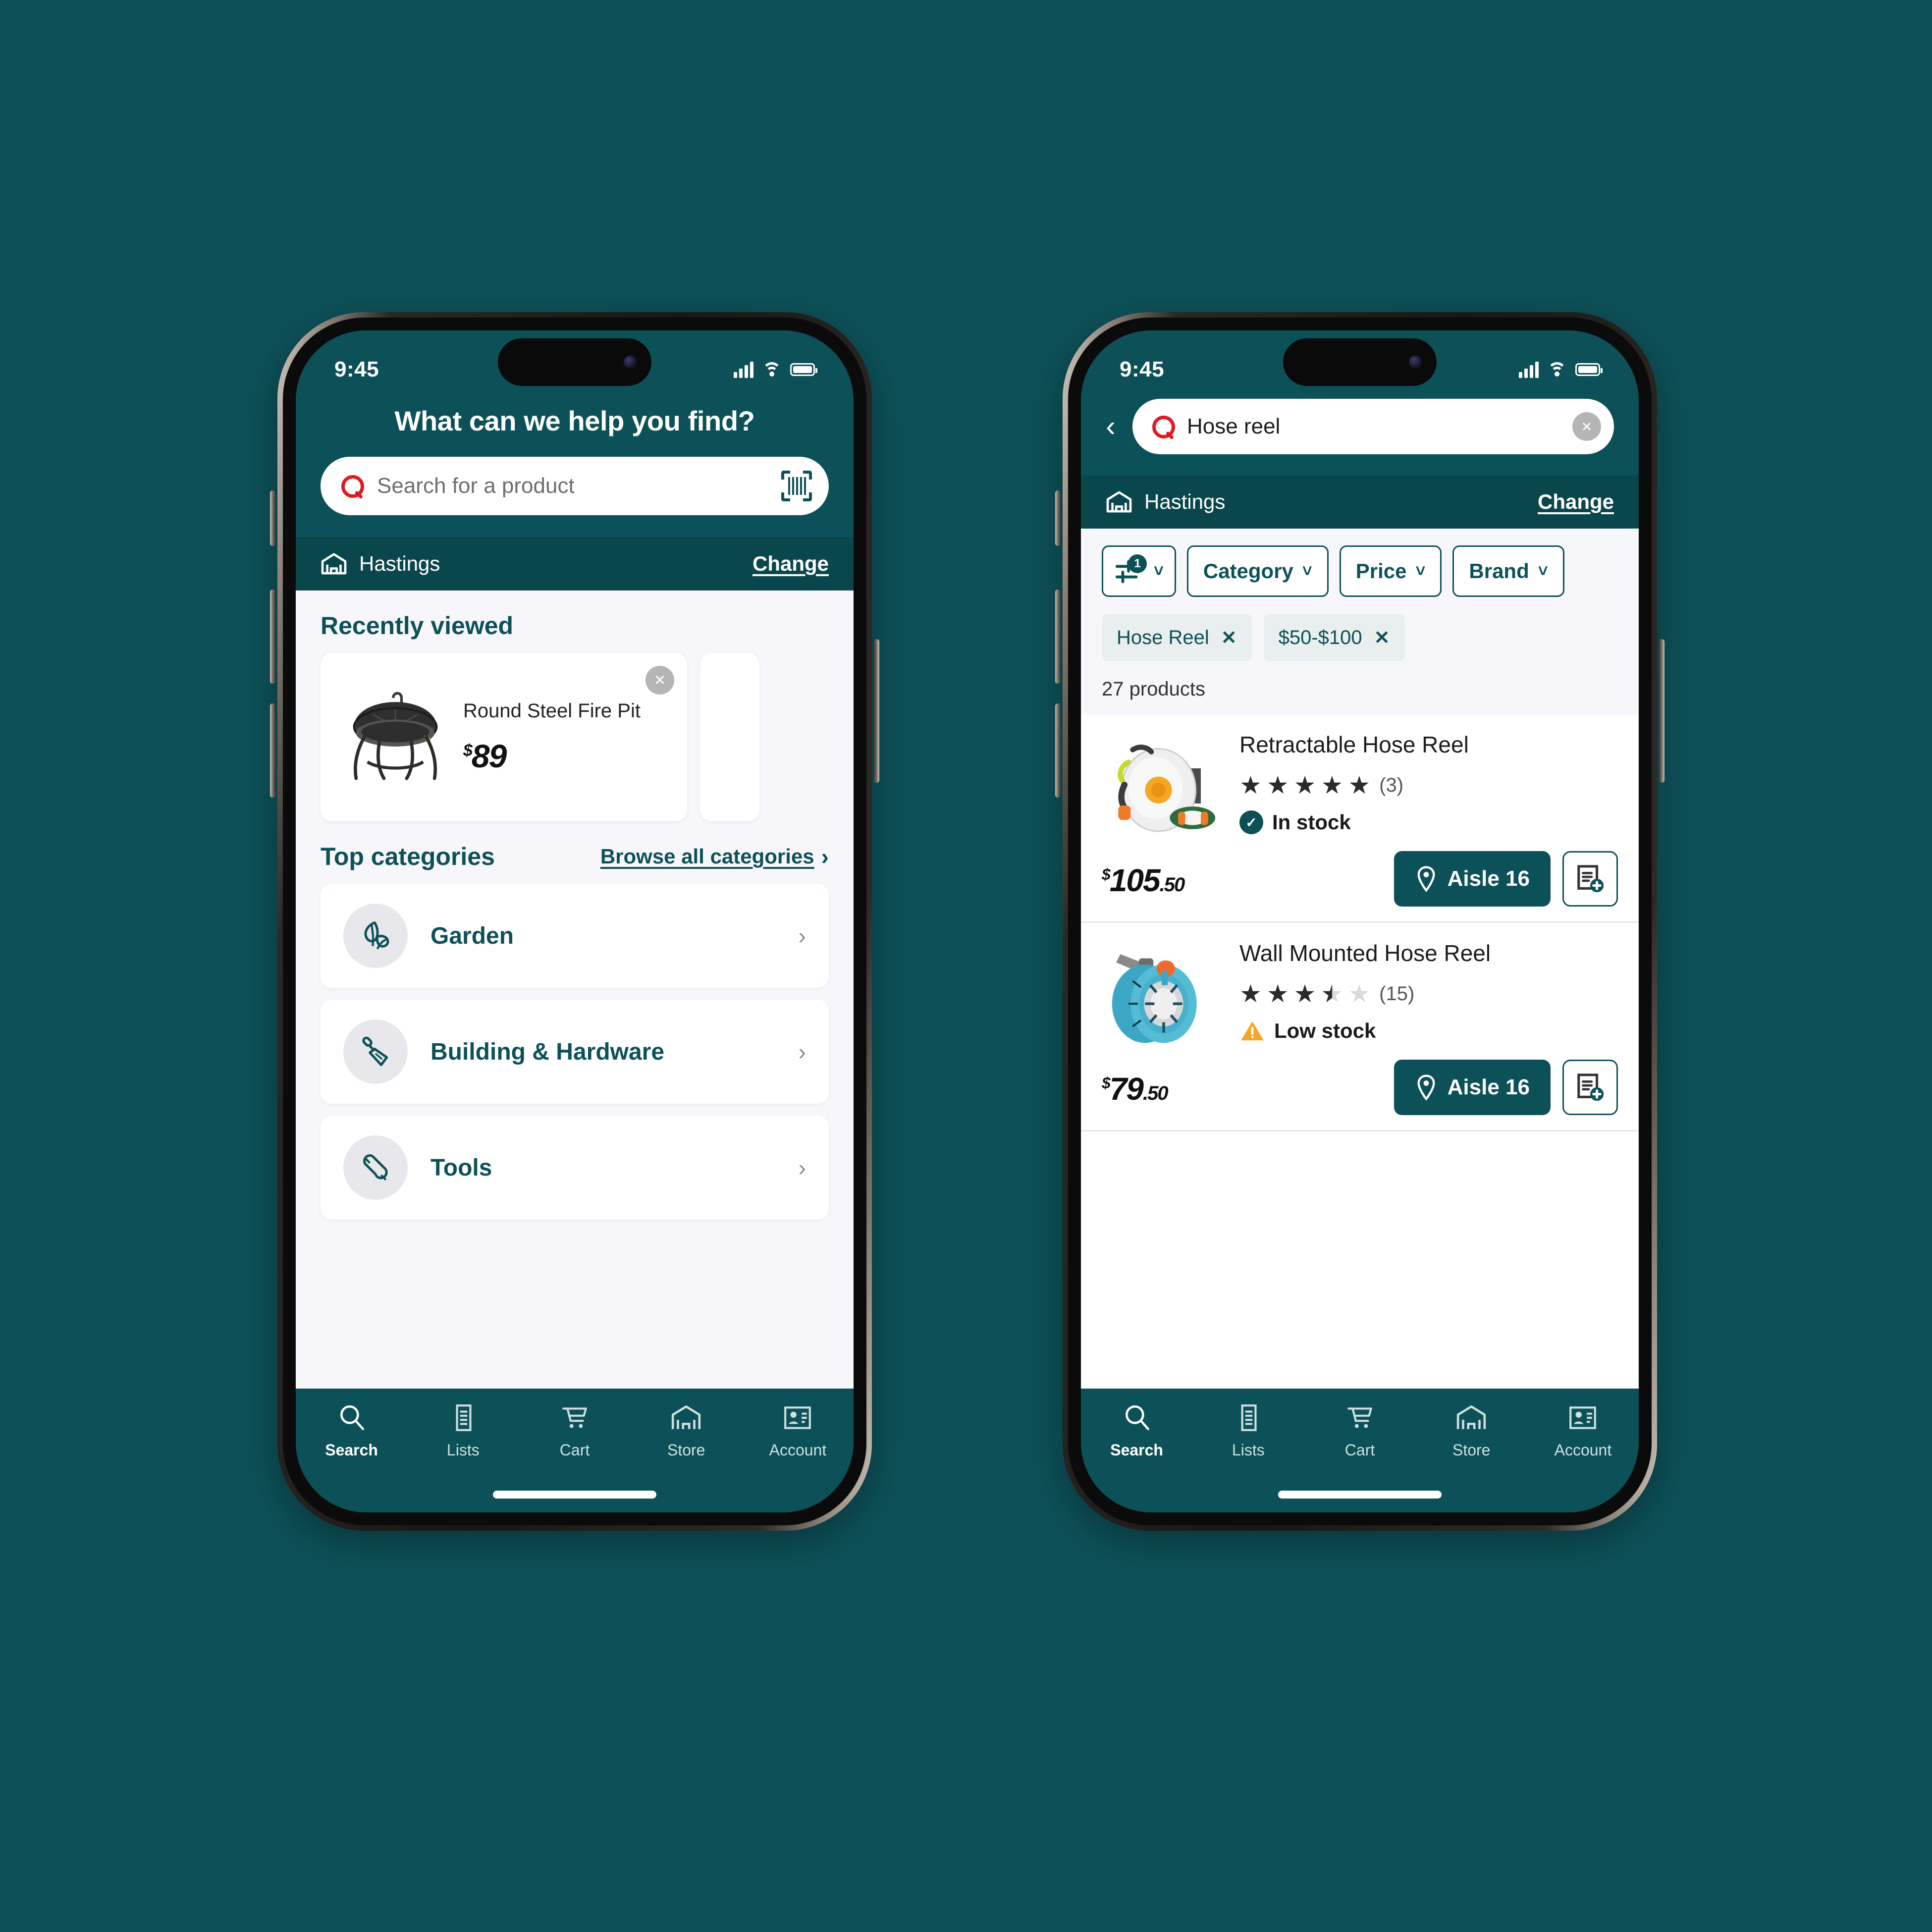  Describe the element at coordinates (1557, 369) in the screenshot. I see `wifi-icon` at that location.